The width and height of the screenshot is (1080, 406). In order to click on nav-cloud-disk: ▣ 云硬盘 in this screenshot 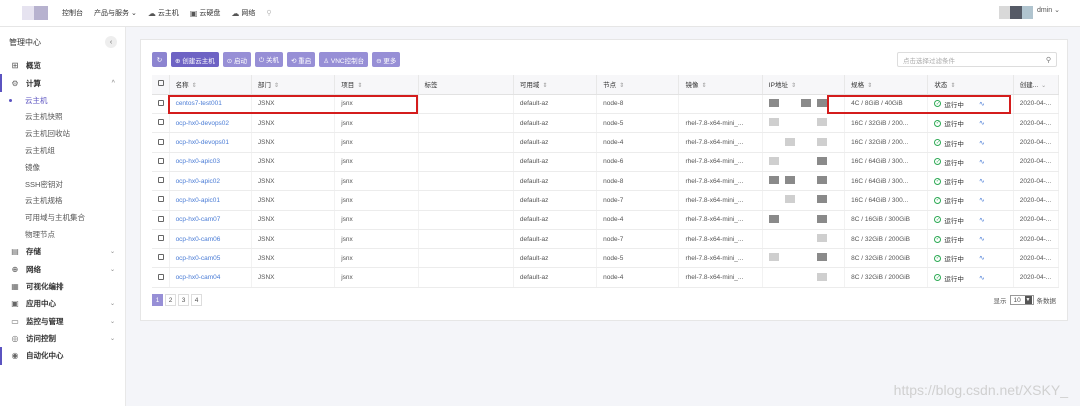, I will do `click(205, 13)`.